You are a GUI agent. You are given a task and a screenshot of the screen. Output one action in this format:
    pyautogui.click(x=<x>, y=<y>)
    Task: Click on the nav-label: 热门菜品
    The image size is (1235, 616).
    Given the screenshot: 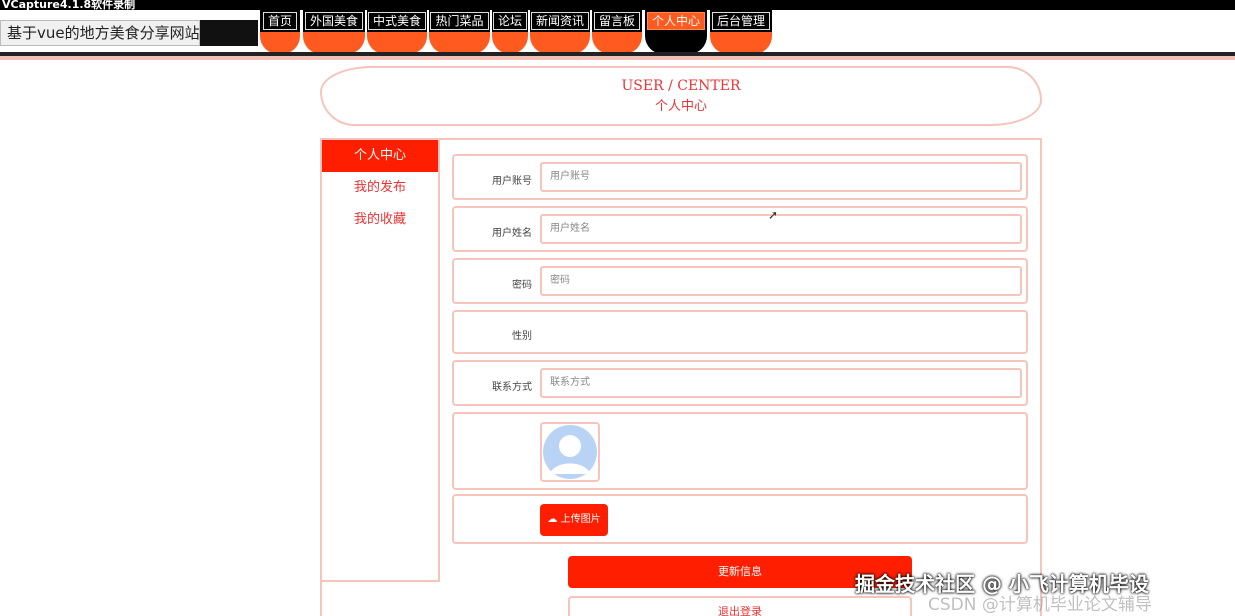 What is the action you would take?
    pyautogui.click(x=459, y=21)
    